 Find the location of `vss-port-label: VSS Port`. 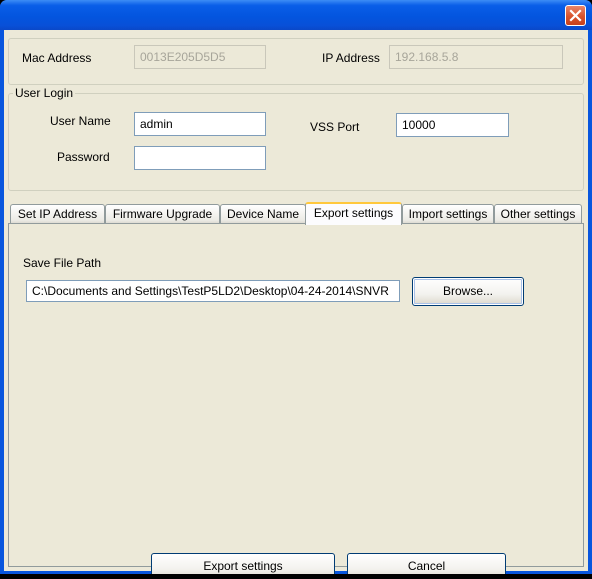

vss-port-label: VSS Port is located at coordinates (335, 127).